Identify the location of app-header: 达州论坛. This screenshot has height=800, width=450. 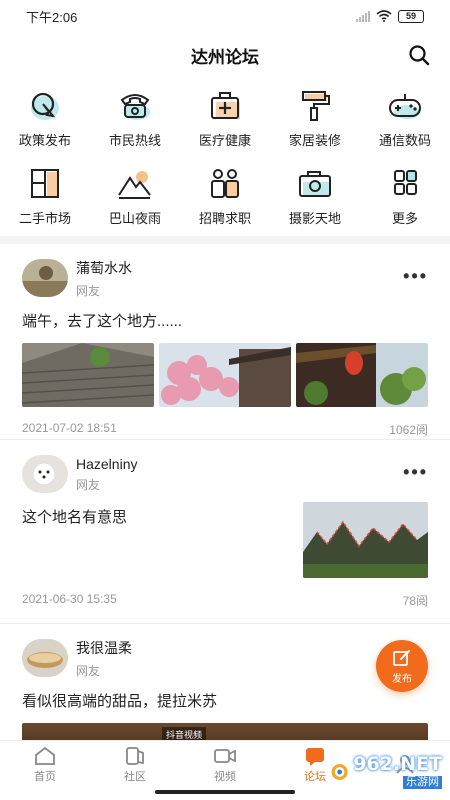
(225, 55).